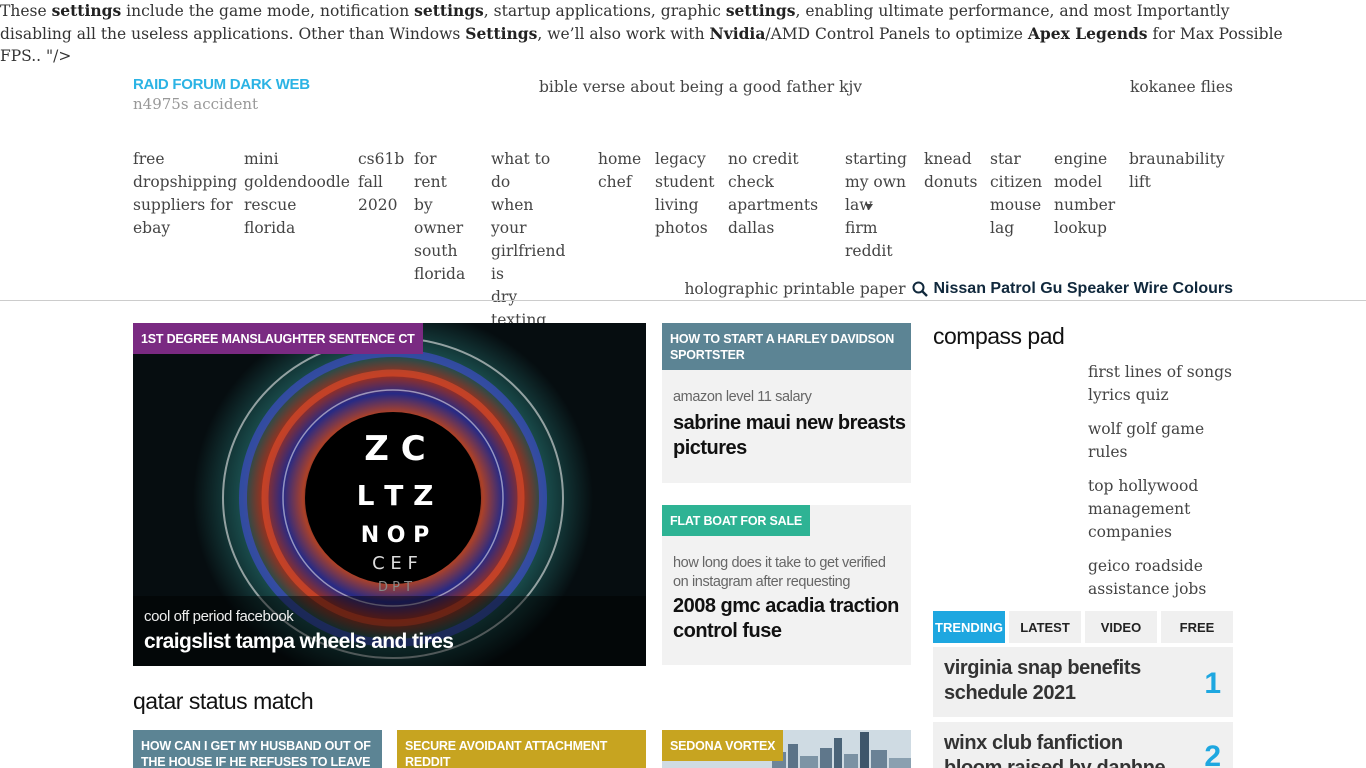 This screenshot has height=768, width=1366. I want to click on site-tagline: n4975s accident, so click(196, 104).